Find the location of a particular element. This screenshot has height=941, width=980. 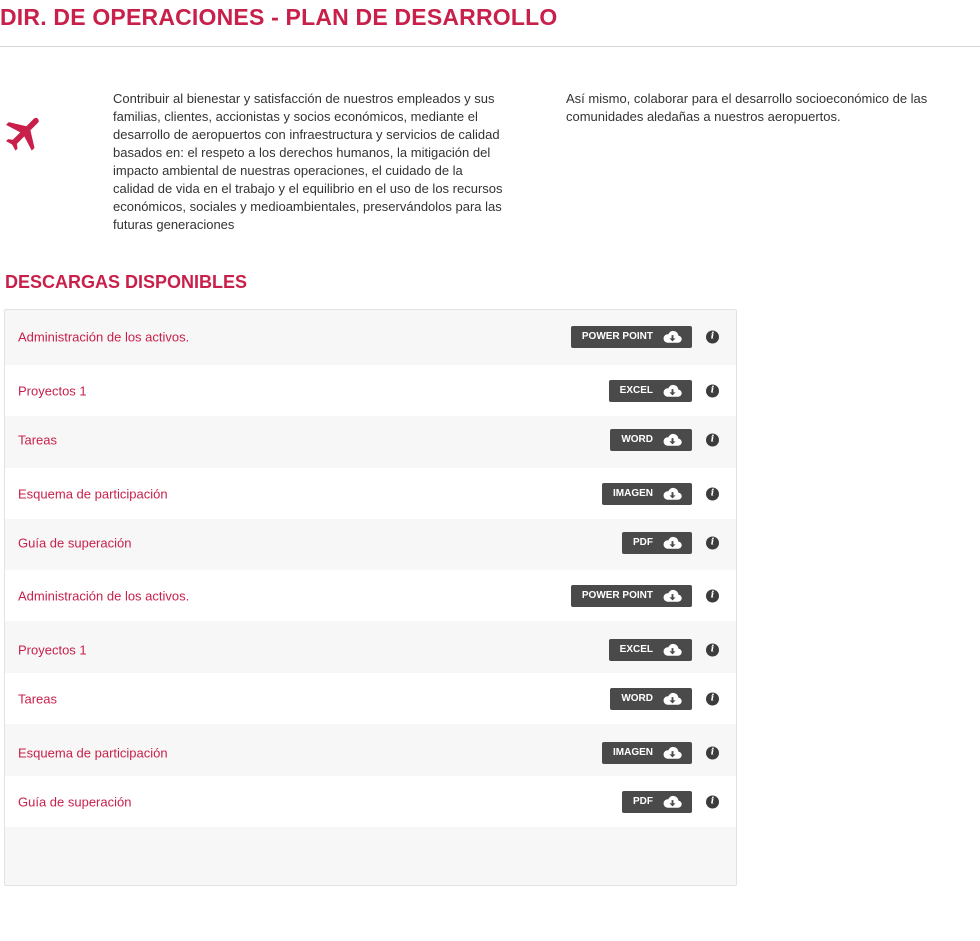

airplane-icon is located at coordinates (25, 133).